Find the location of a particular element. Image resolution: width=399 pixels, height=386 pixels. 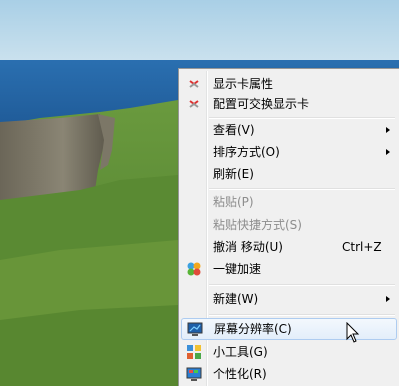

menu-item-paste-shortcut: 粘贴快捷方式(S) is located at coordinates (289, 225).